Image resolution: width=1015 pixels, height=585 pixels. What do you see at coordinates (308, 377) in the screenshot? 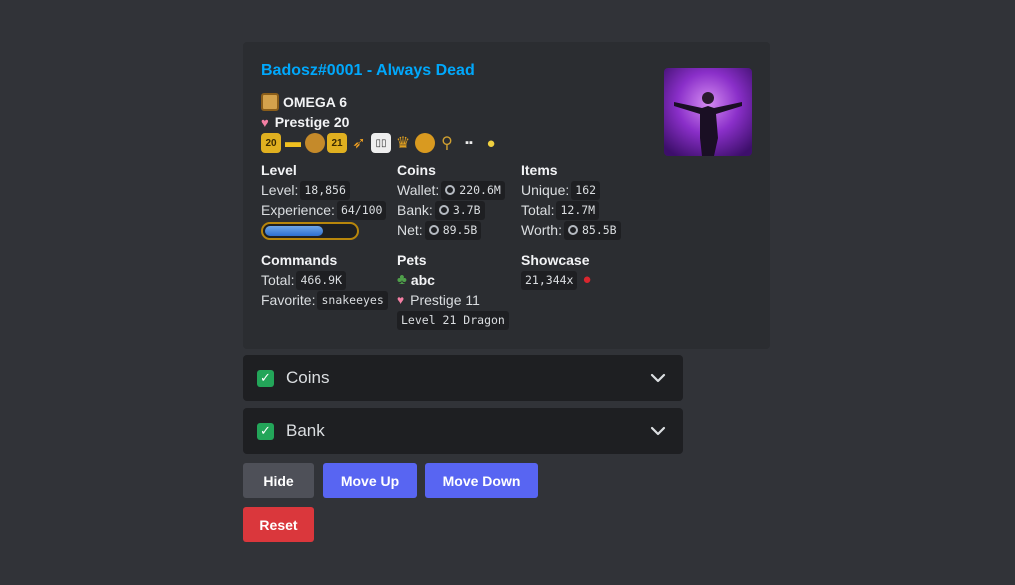
I see `accordion-label: Coins` at bounding box center [308, 377].